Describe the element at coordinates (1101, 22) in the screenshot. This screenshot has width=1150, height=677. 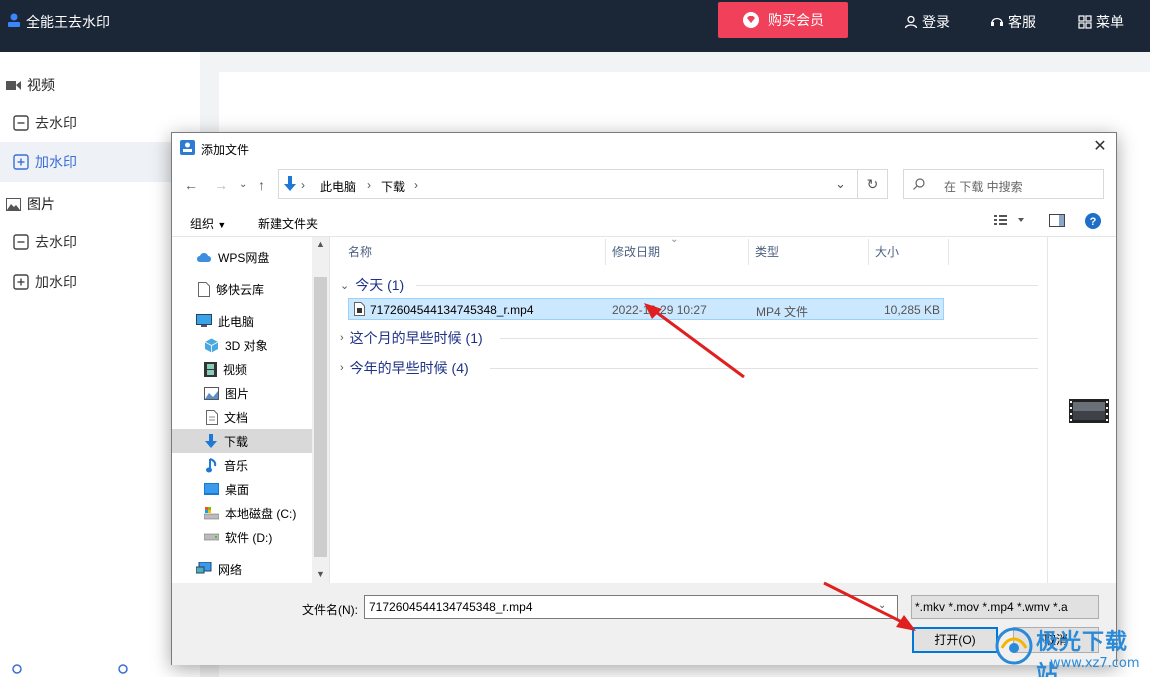
I see `menu-button: 菜单` at that location.